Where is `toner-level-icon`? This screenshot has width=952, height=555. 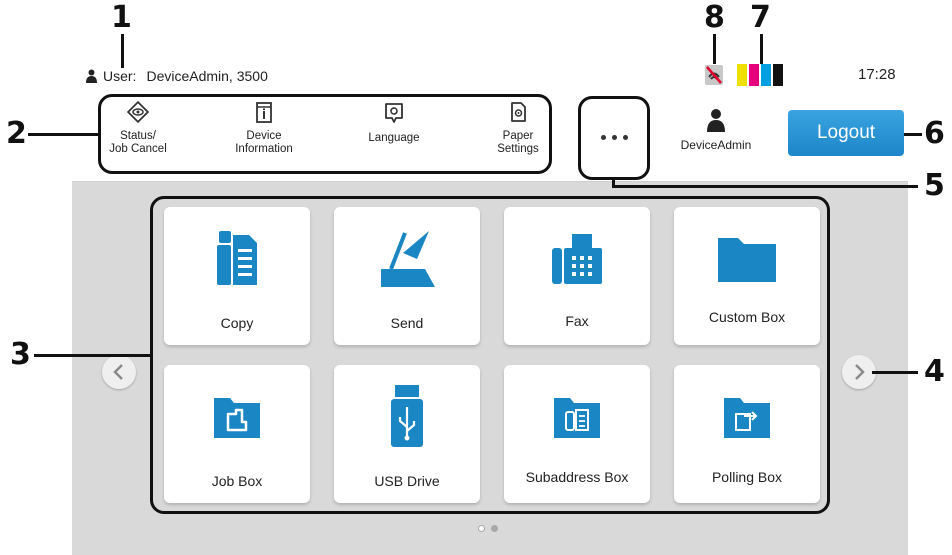
toner-level-icon is located at coordinates (760, 75).